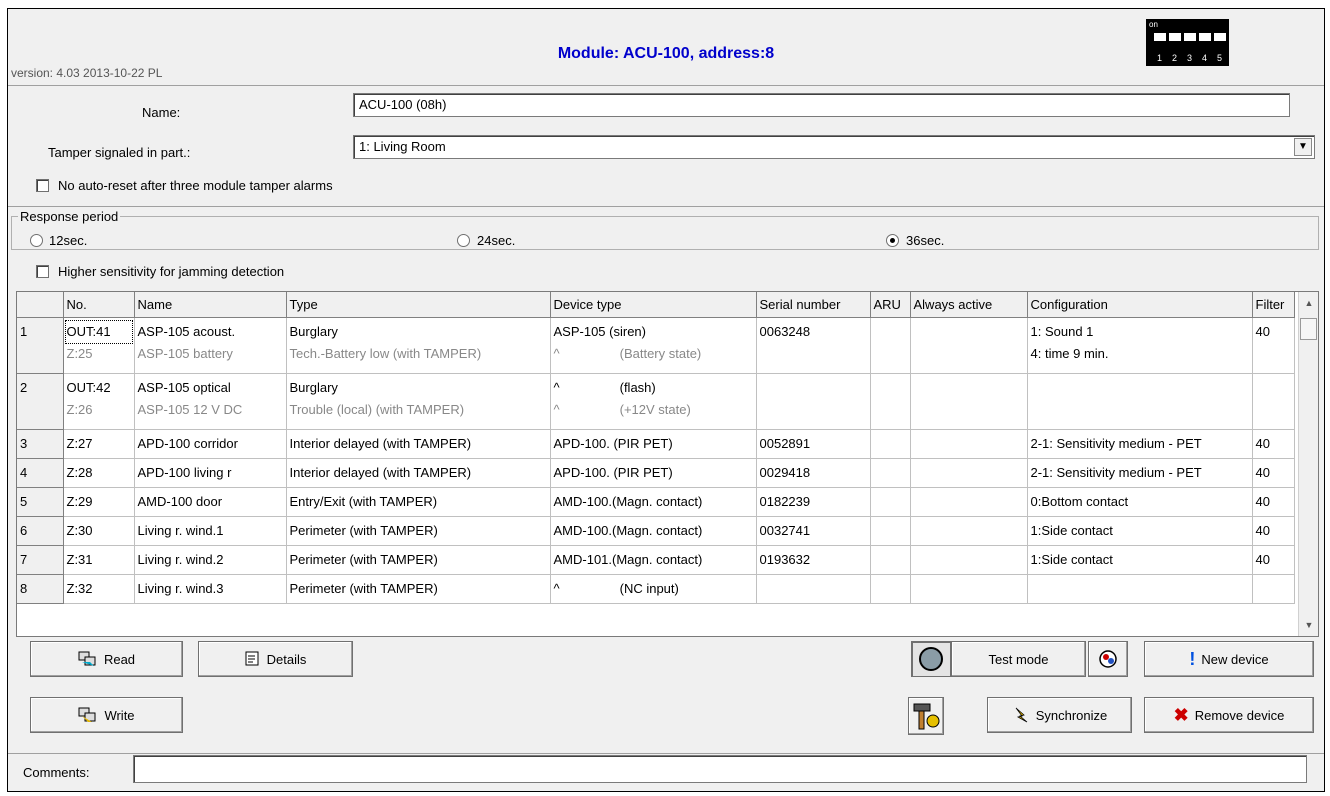 The height and width of the screenshot is (796, 1330). I want to click on test-mode-indicator, so click(931, 659).